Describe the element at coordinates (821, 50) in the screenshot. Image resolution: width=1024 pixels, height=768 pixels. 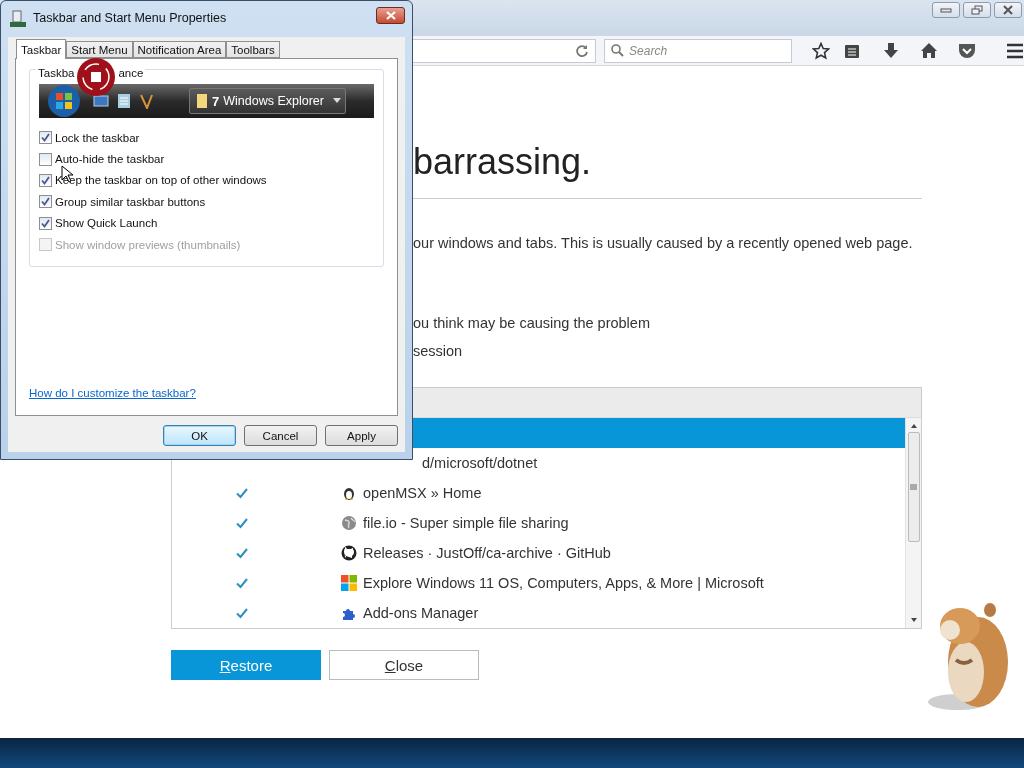
I see `star-icon` at that location.